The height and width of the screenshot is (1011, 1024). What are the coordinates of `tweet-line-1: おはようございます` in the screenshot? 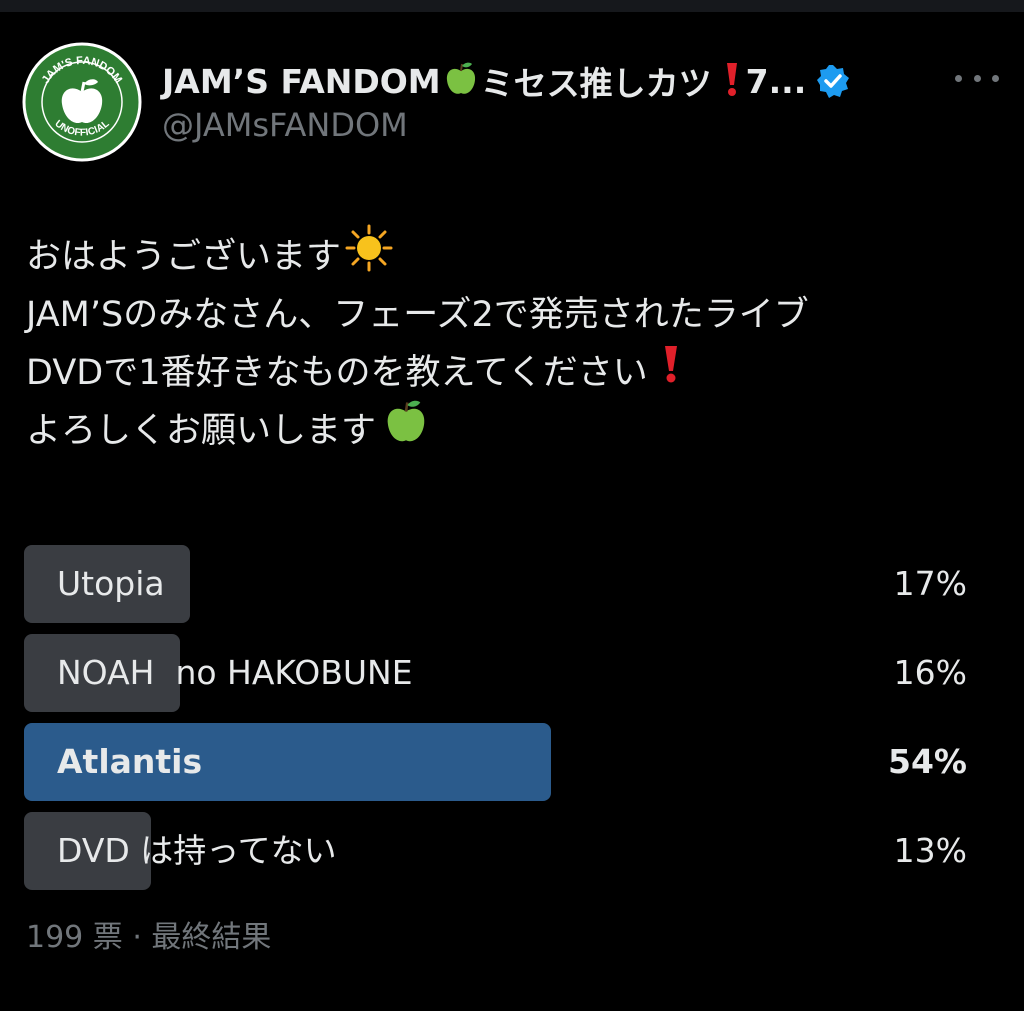 It's located at (184, 257).